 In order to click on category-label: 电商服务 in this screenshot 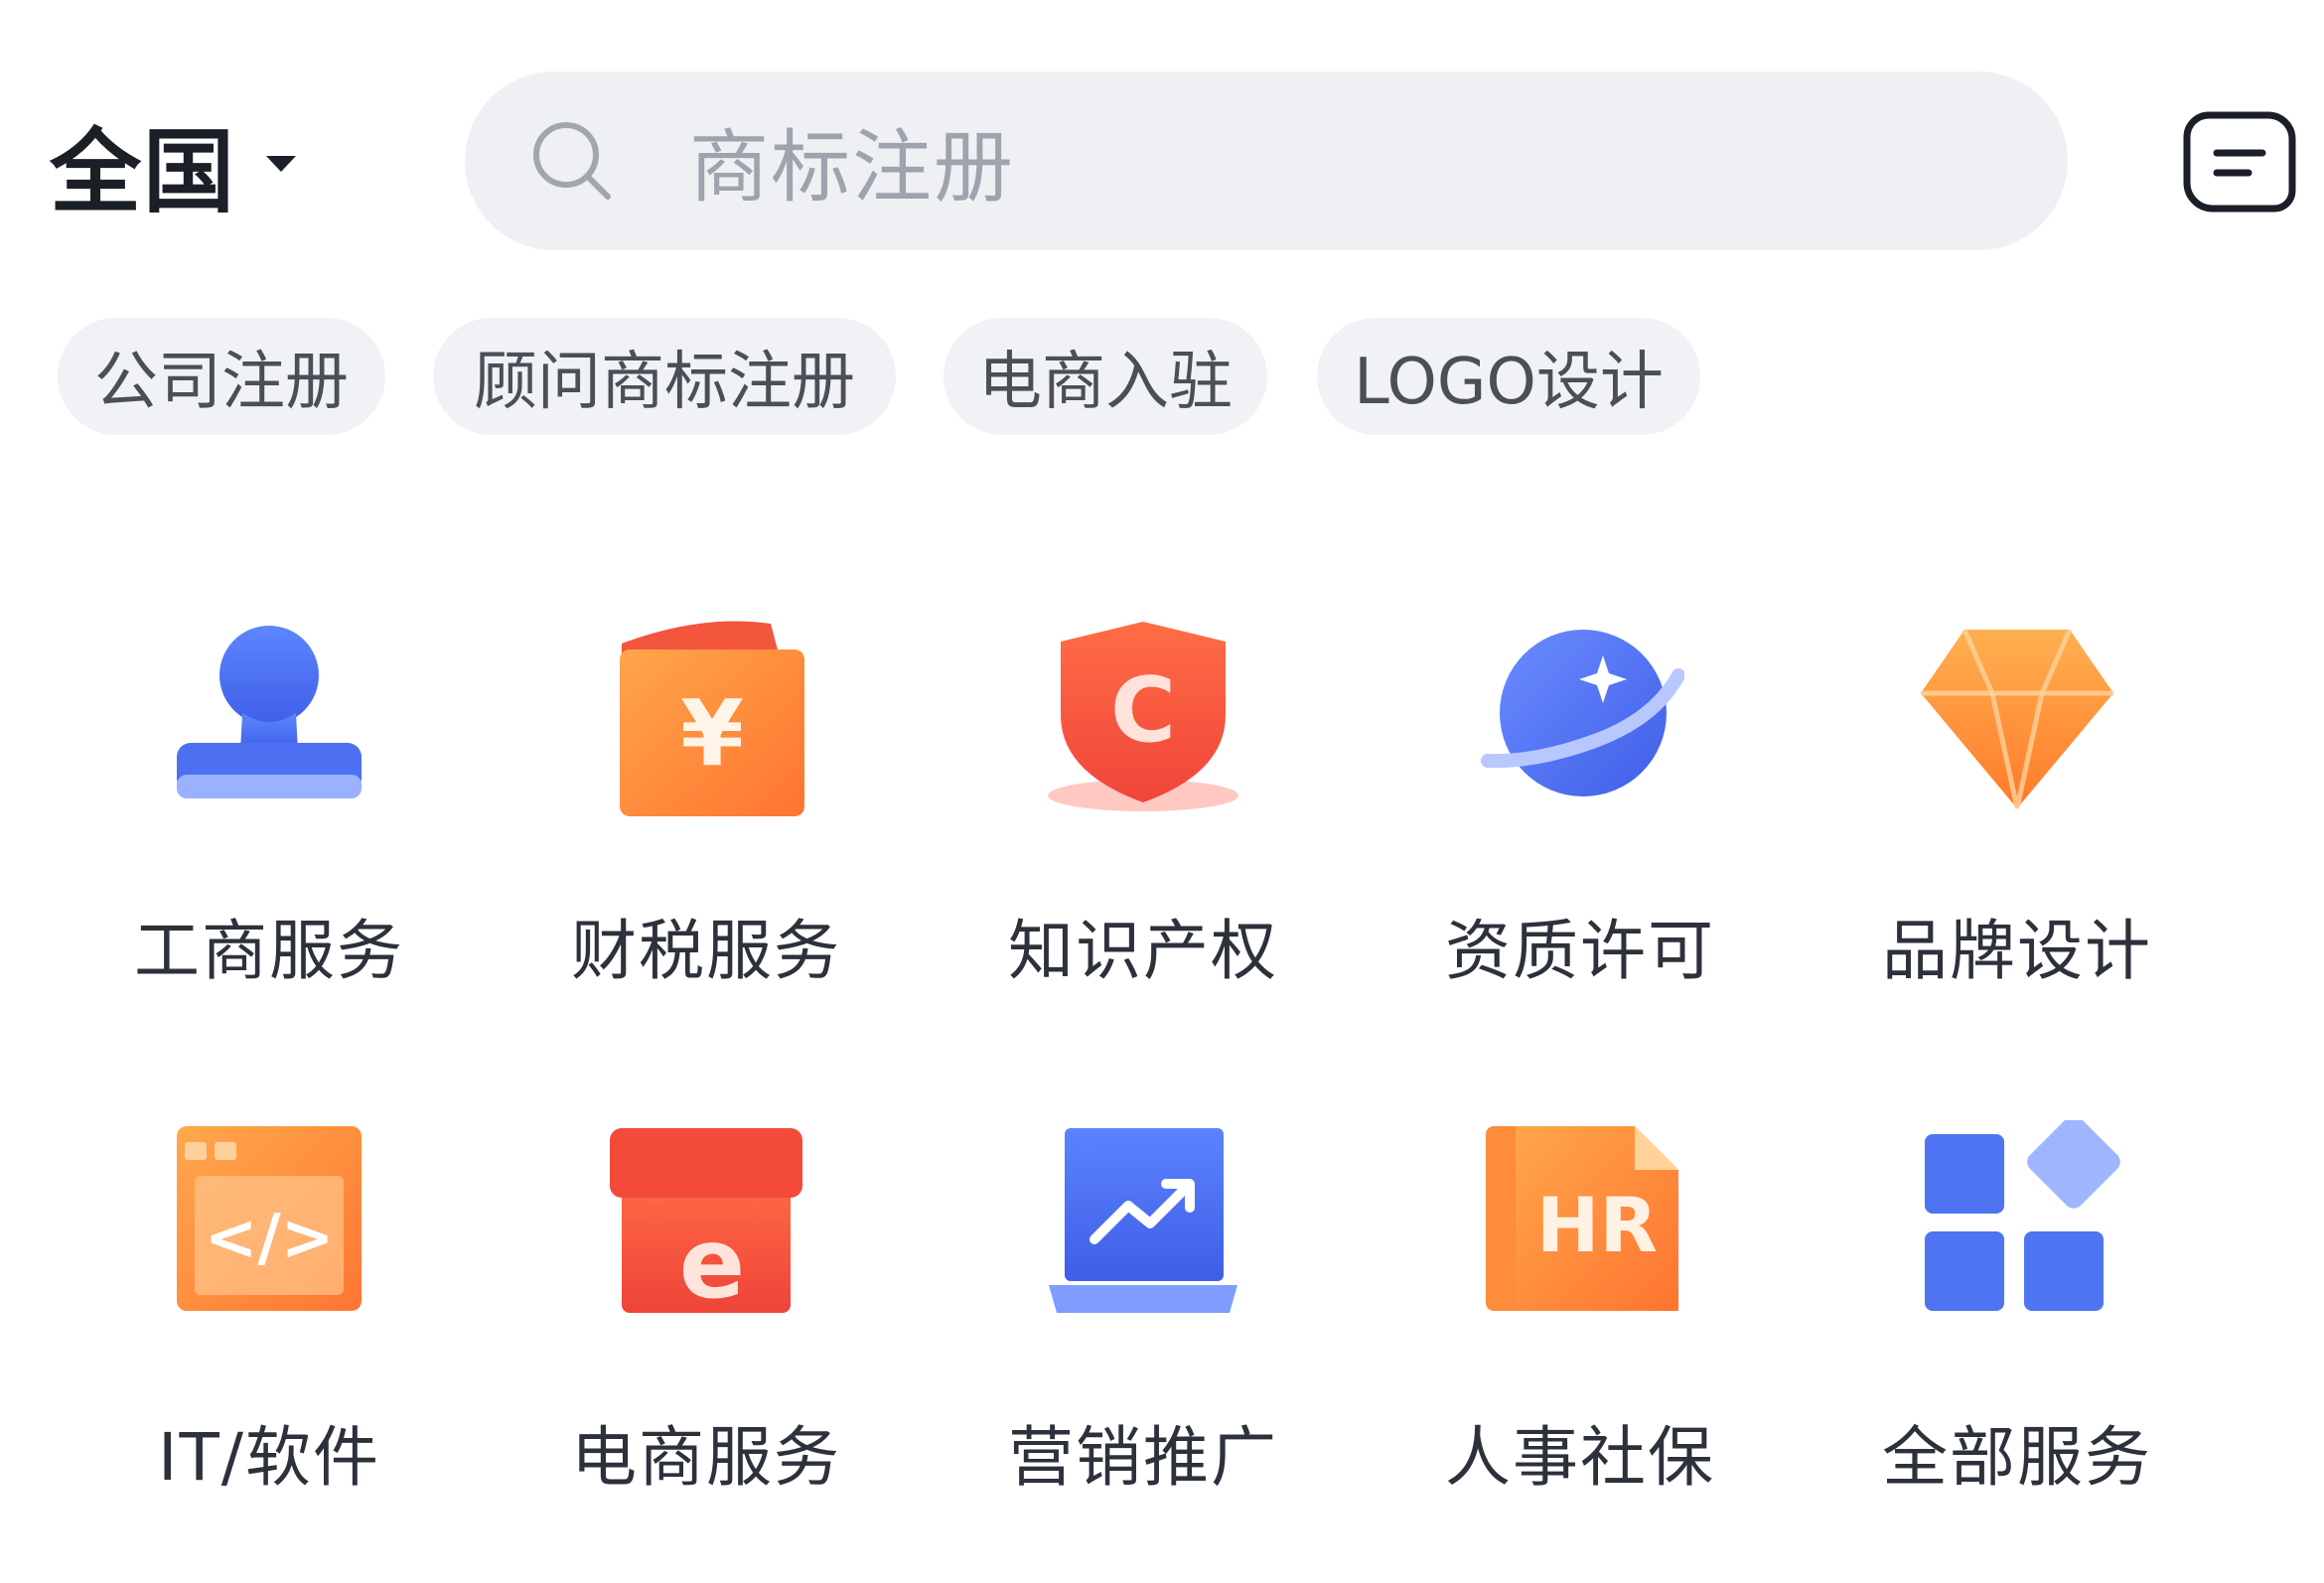, I will do `click(706, 1458)`.